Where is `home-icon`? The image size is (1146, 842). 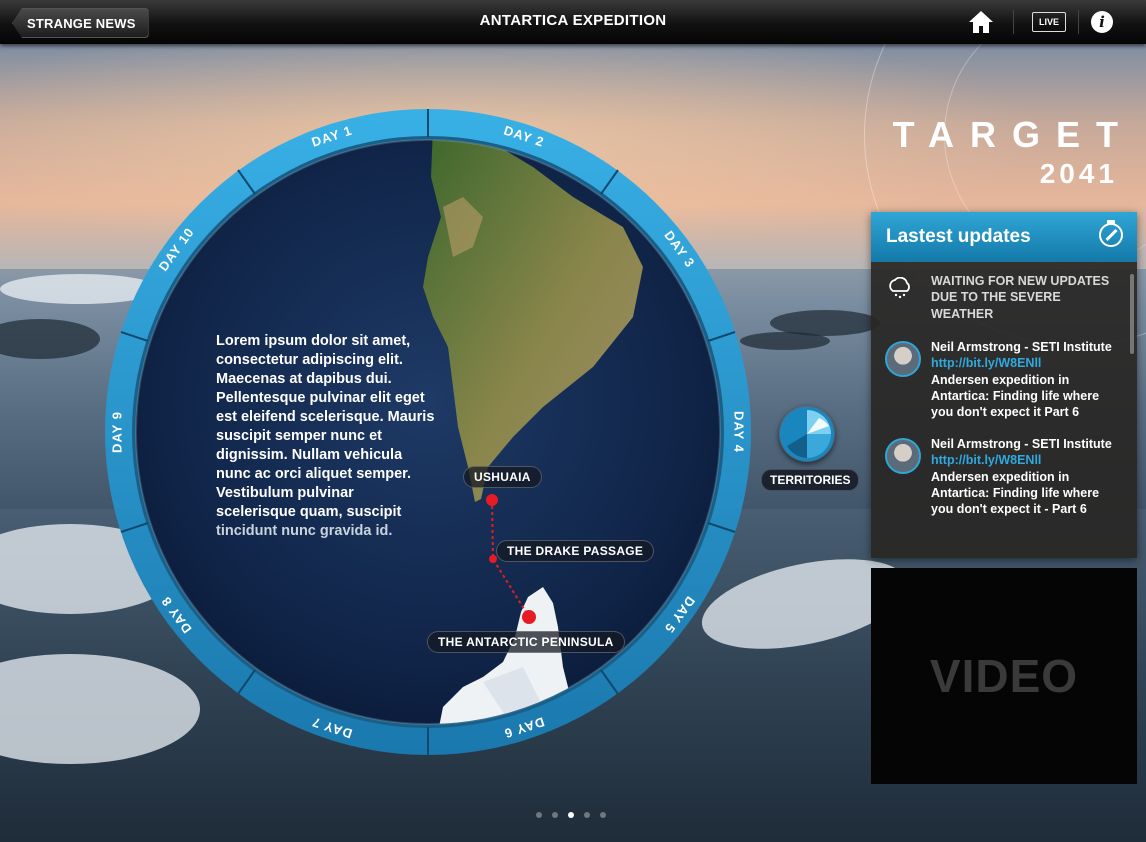
home-icon is located at coordinates (981, 22).